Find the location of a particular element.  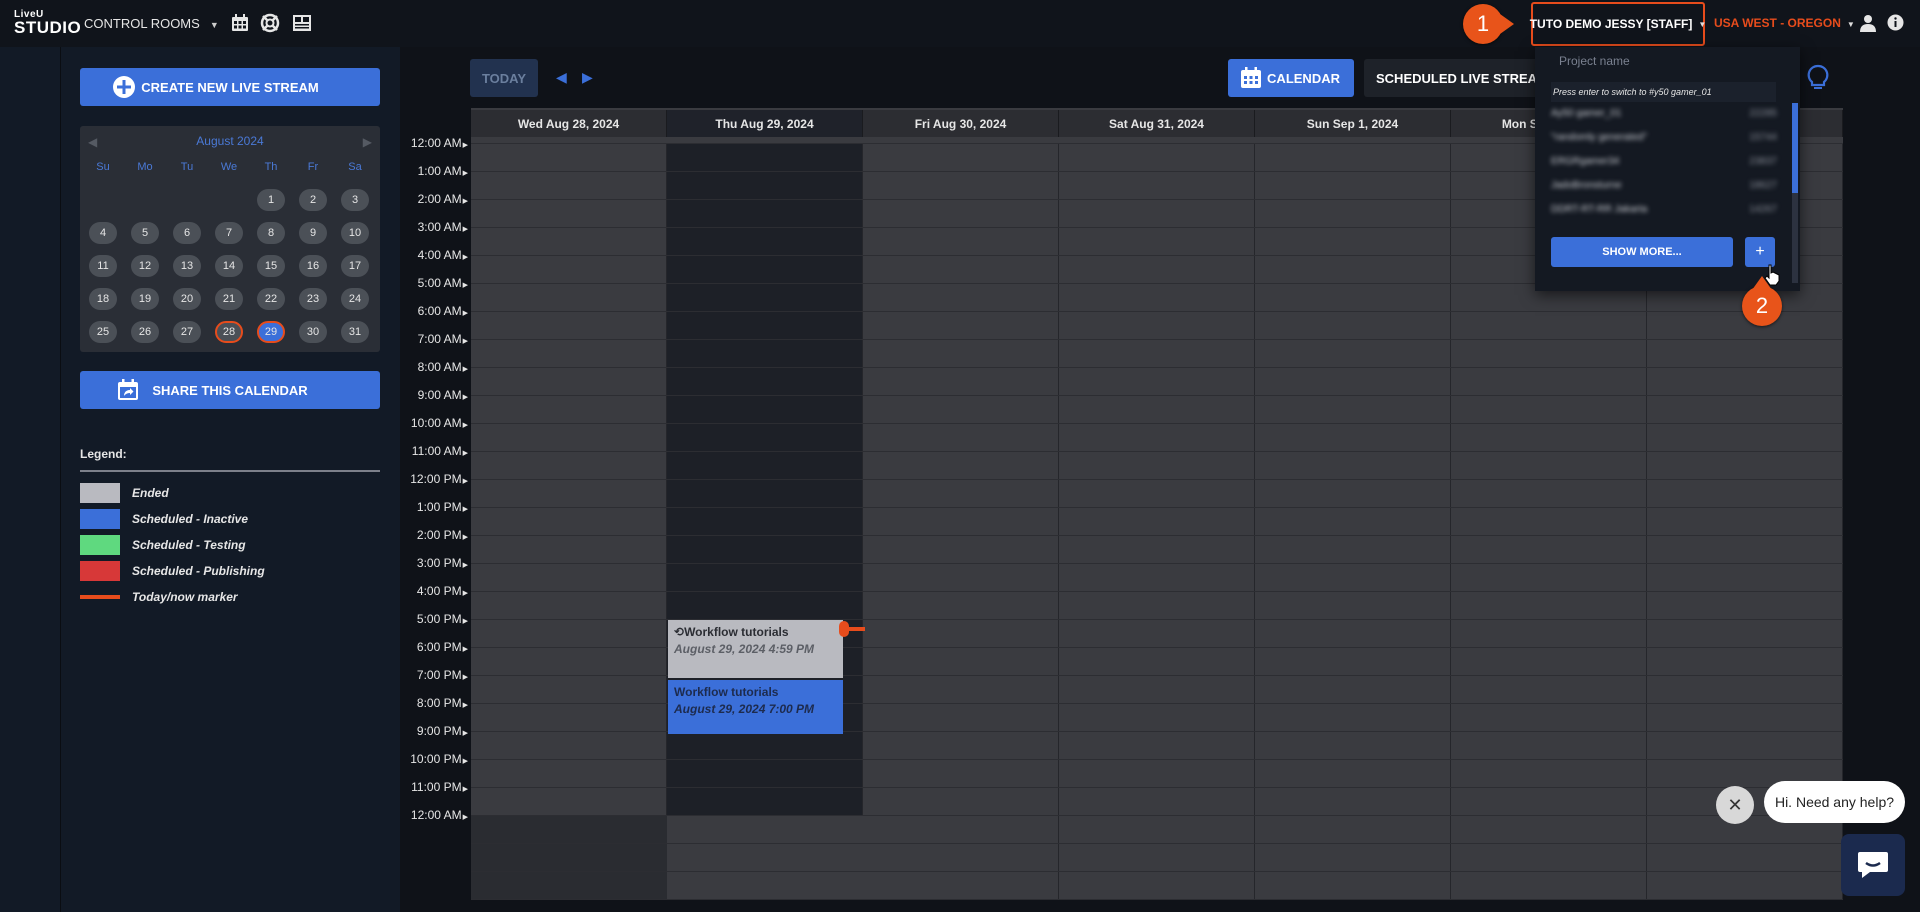

legend-label: Today/now marker is located at coordinates (185, 597).